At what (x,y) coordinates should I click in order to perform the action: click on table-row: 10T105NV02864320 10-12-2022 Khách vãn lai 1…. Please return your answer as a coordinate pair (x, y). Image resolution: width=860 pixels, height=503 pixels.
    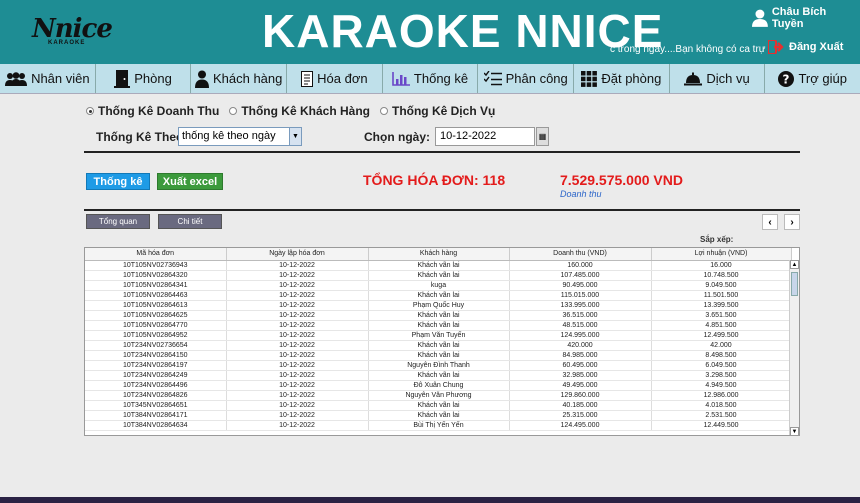
    Looking at the image, I should click on (438, 275).